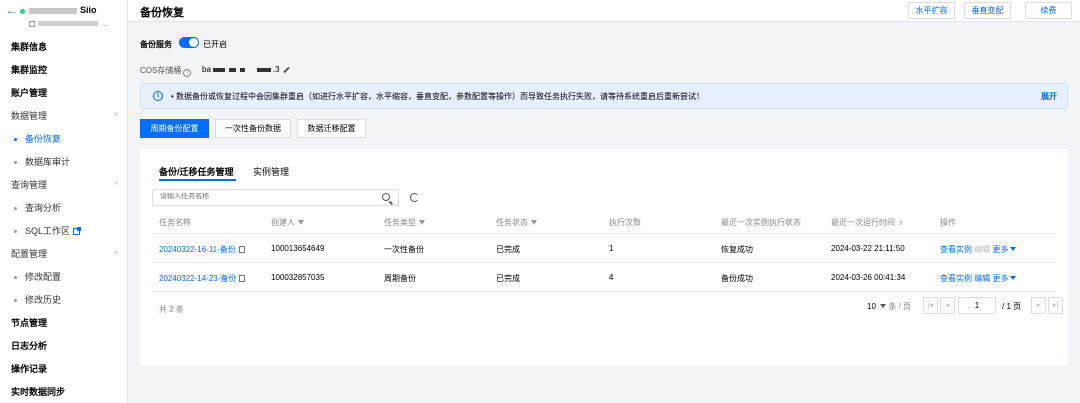  What do you see at coordinates (508, 249) in the screenshot?
I see `cell-task-status: 已完成` at bounding box center [508, 249].